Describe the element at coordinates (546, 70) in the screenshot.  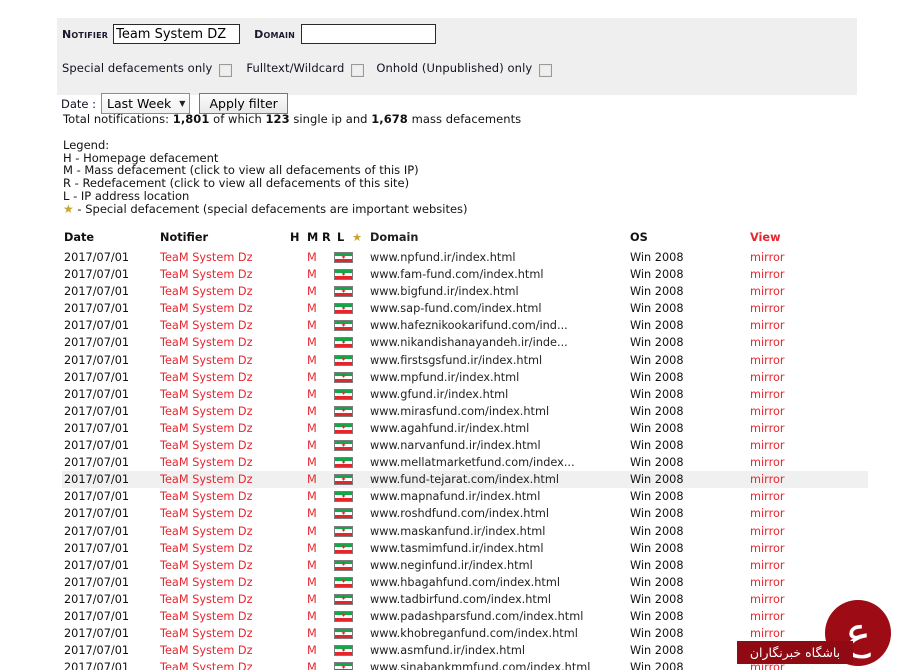
I see `onhold-checkbox` at that location.